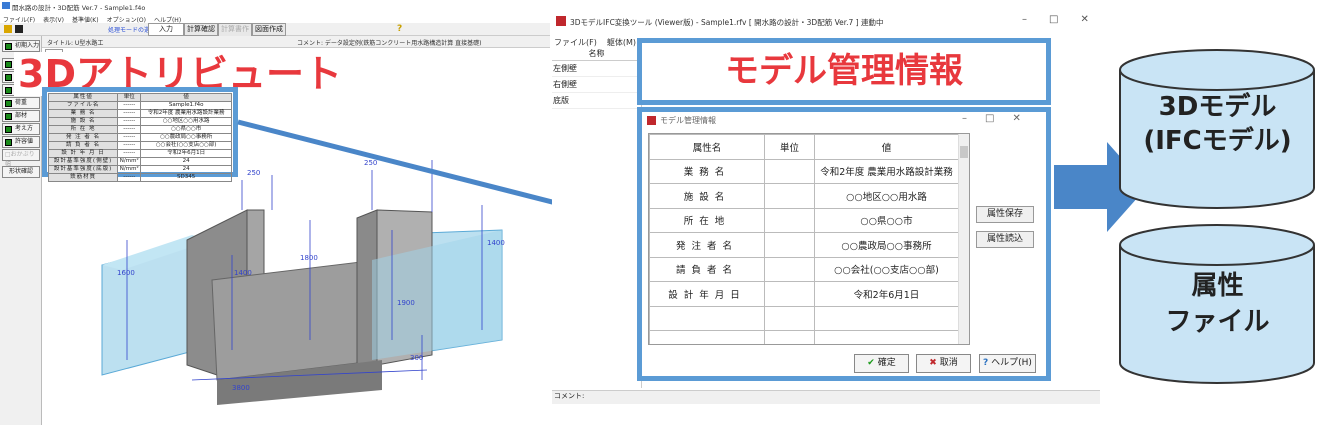  Describe the element at coordinates (1005, 239) in the screenshot. I see `load-attr-button: 属性読込` at that location.